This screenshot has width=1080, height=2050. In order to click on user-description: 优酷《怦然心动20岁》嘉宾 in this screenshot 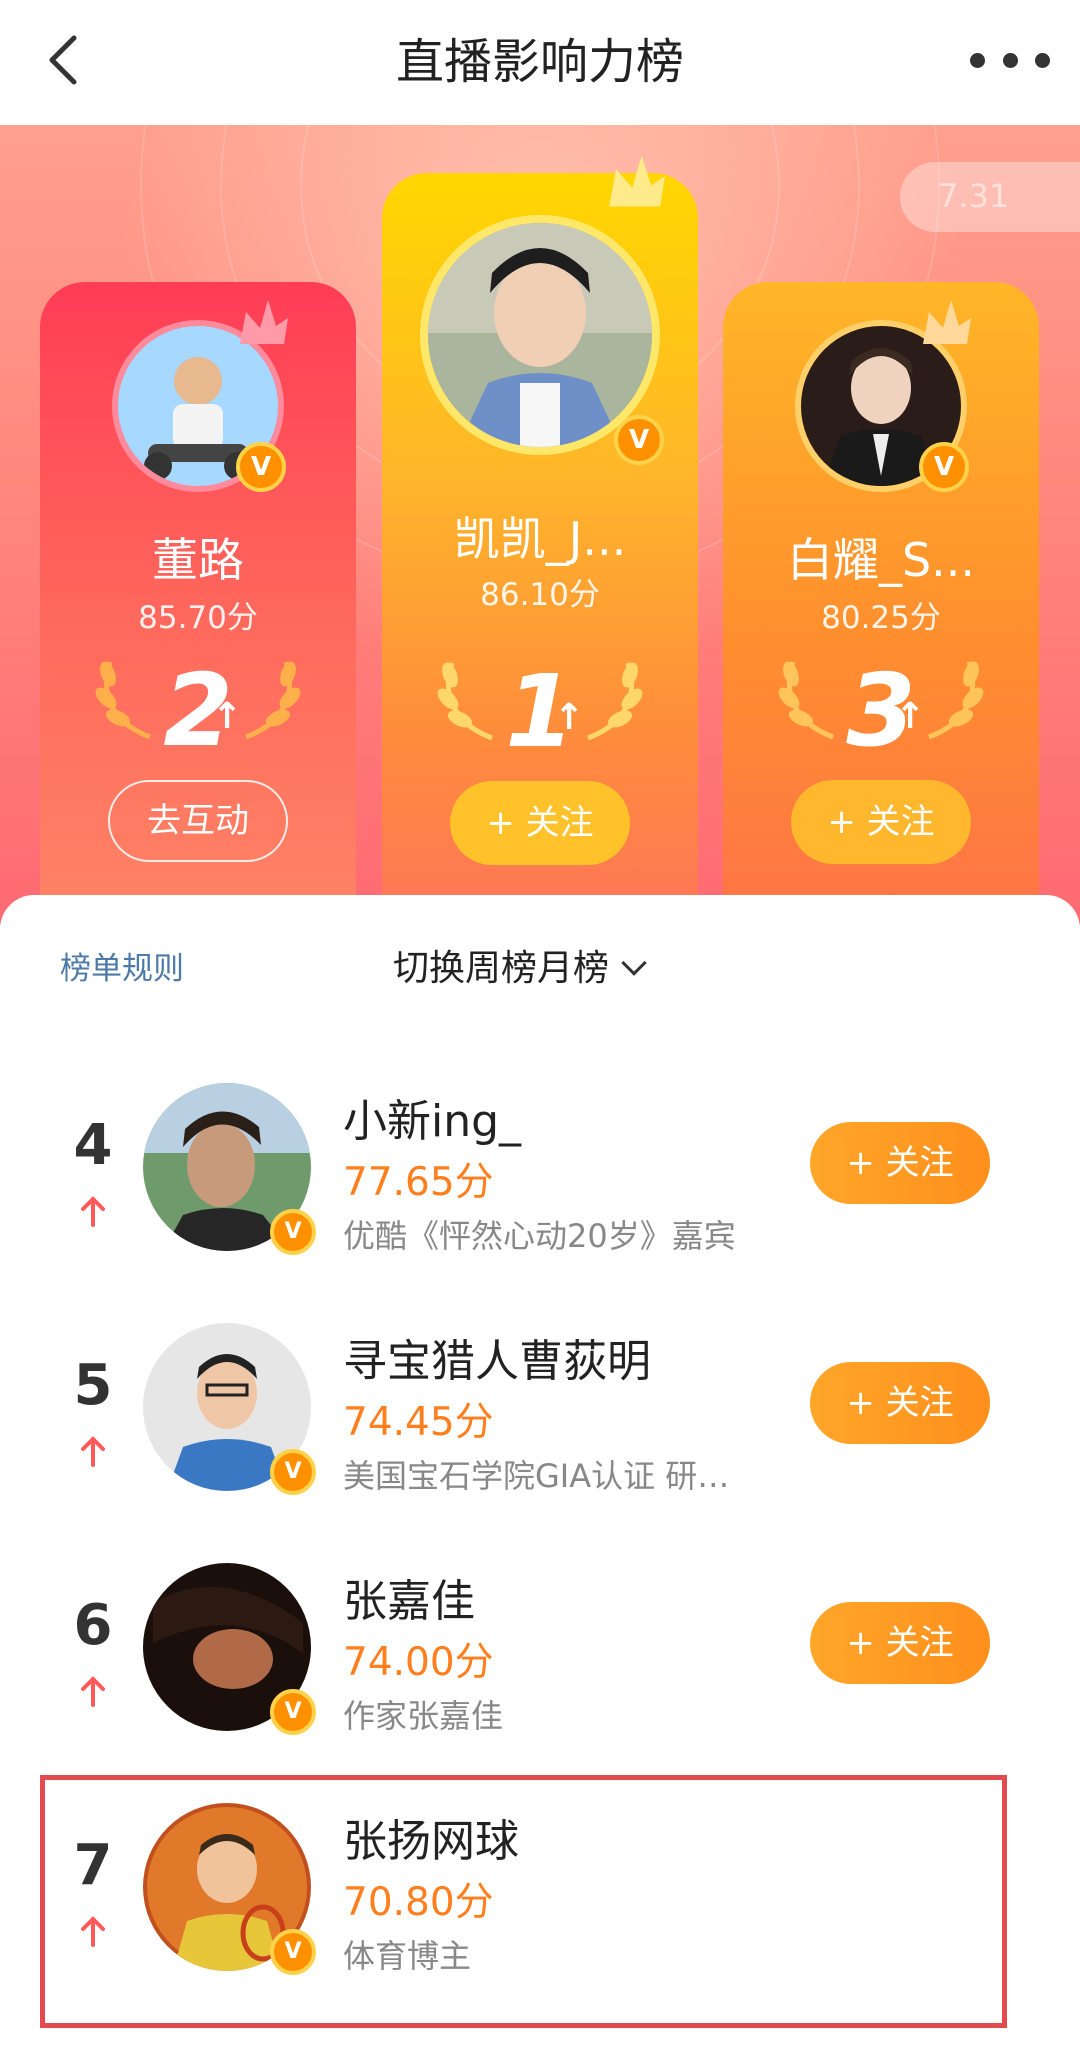, I will do `click(539, 1236)`.